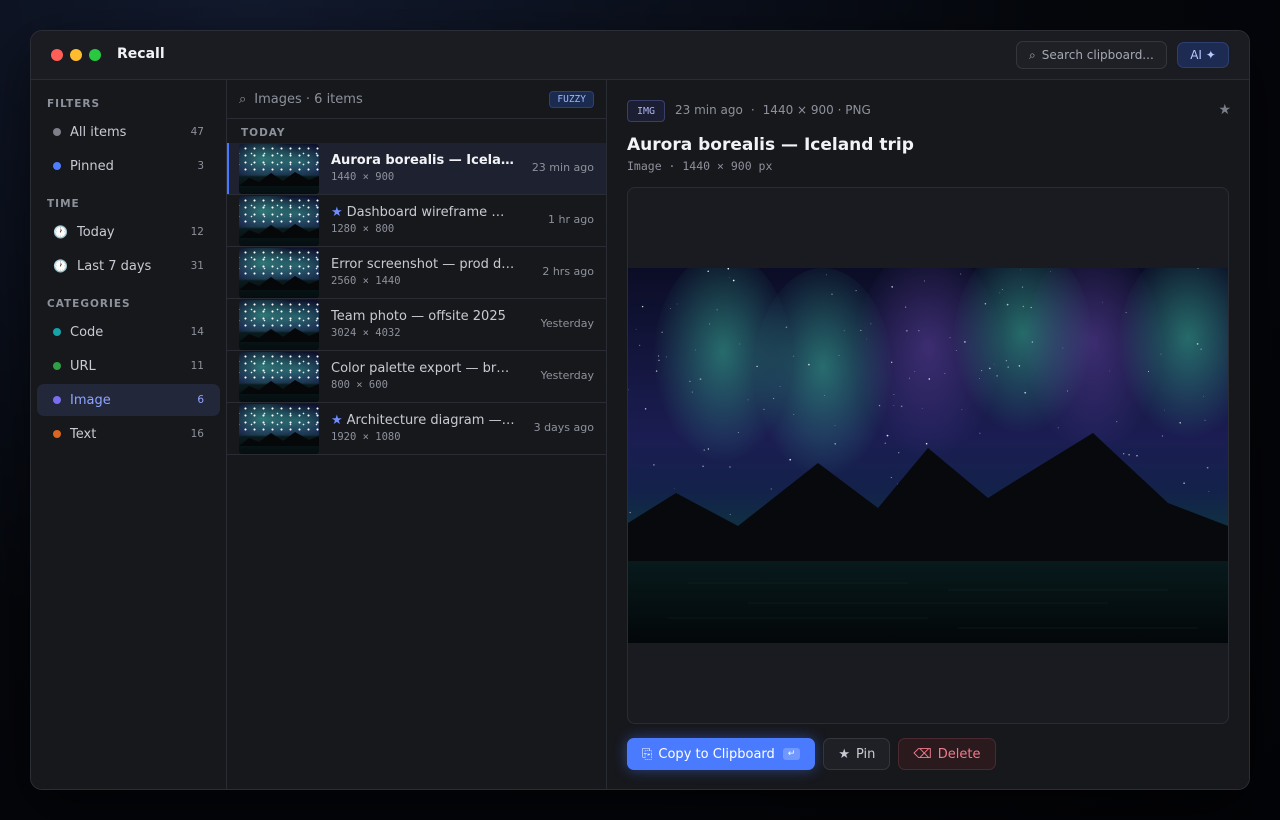 This screenshot has width=1280, height=820. I want to click on list-item-title: Aurora borealis — Iceland trip, so click(424, 160).